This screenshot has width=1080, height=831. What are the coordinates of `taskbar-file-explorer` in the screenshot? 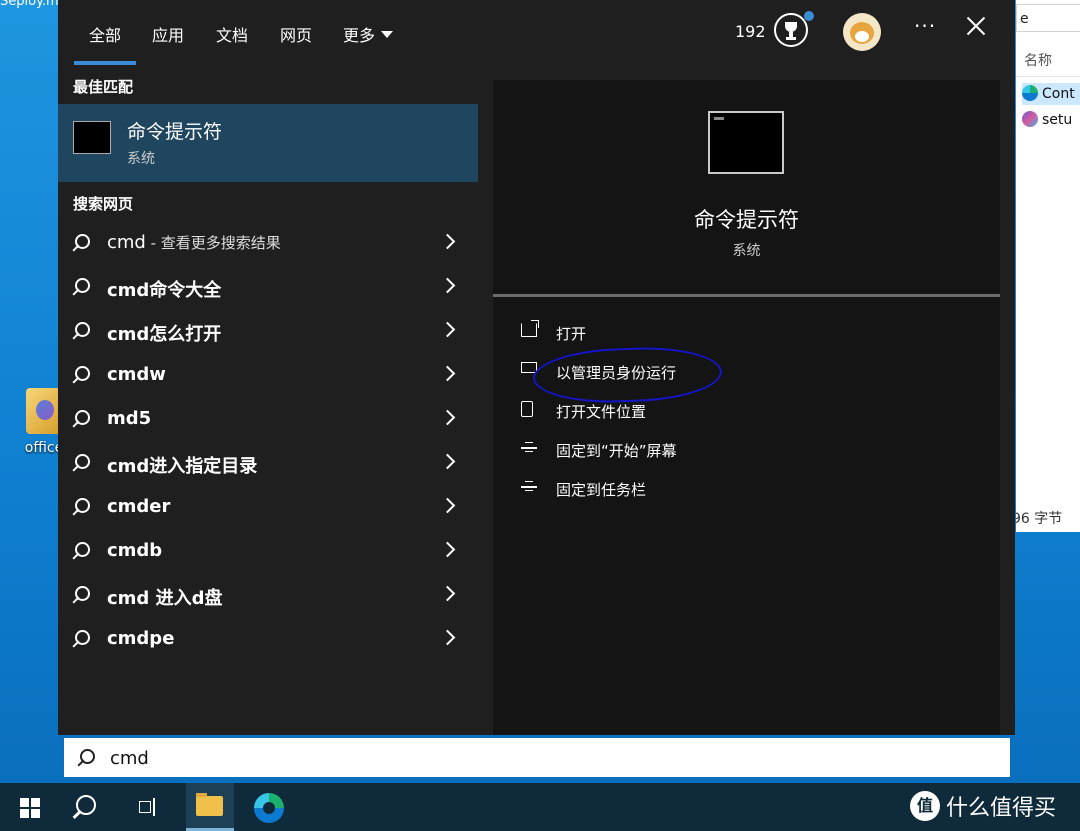 It's located at (210, 807).